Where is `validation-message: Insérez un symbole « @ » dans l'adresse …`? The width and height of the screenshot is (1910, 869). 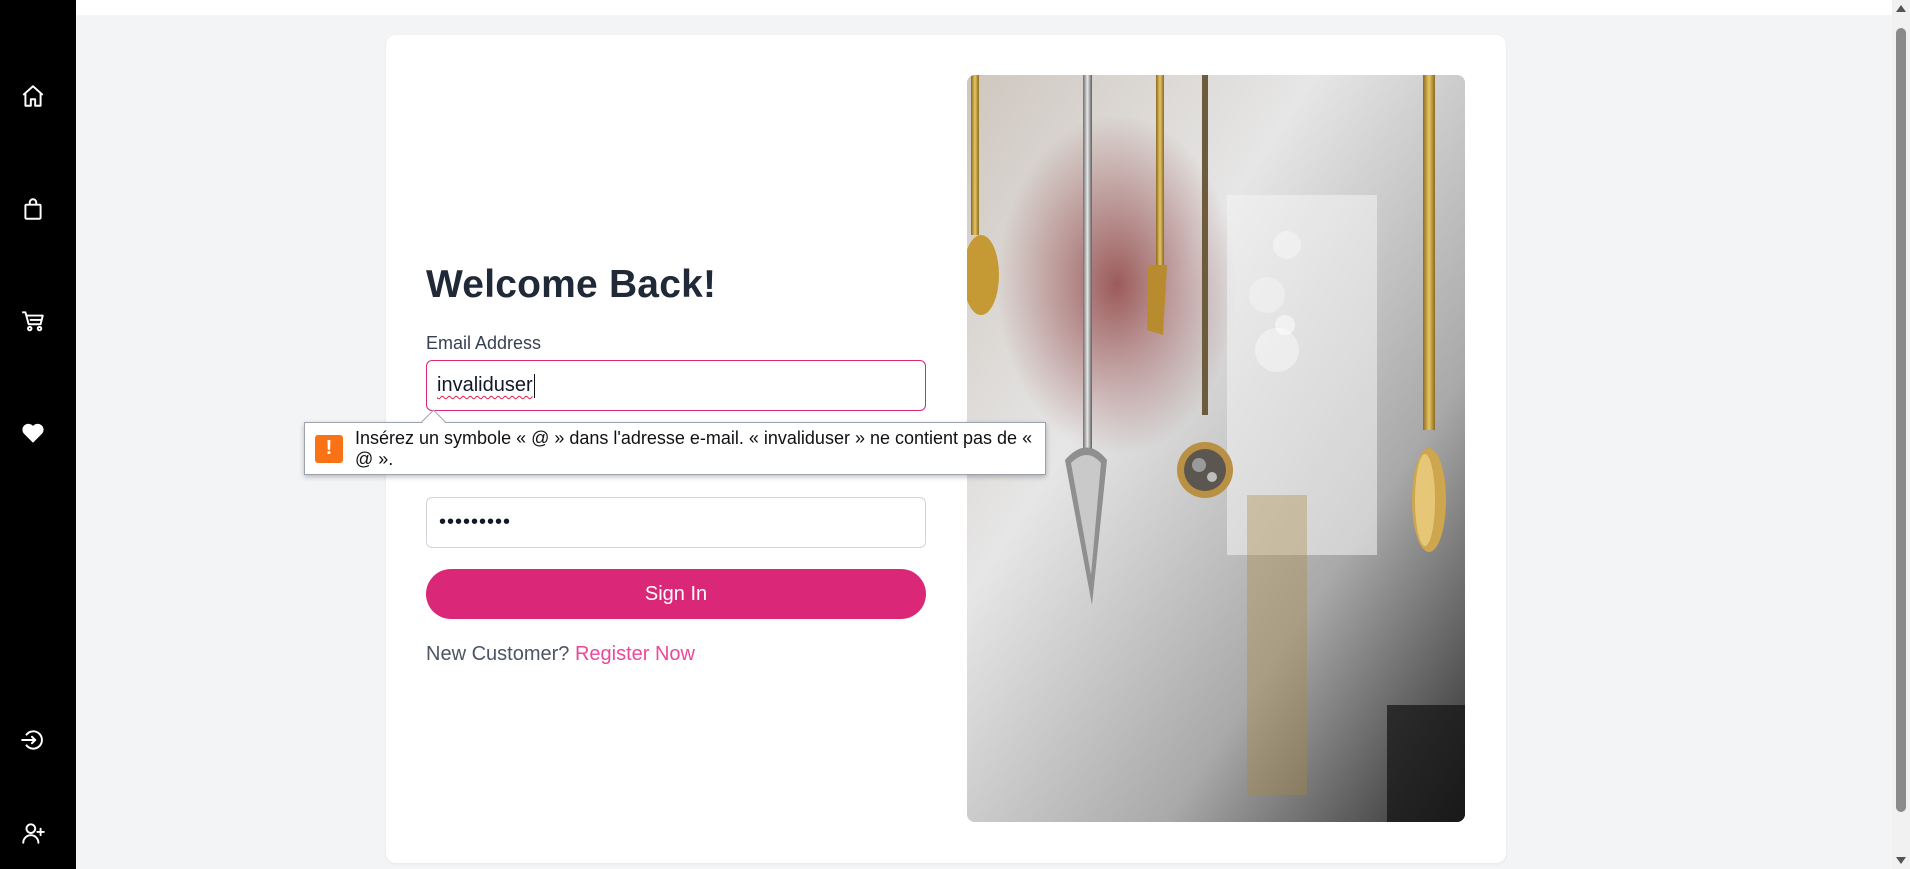
validation-message: Insérez un symbole « @ » dans l'adresse … is located at coordinates (694, 448).